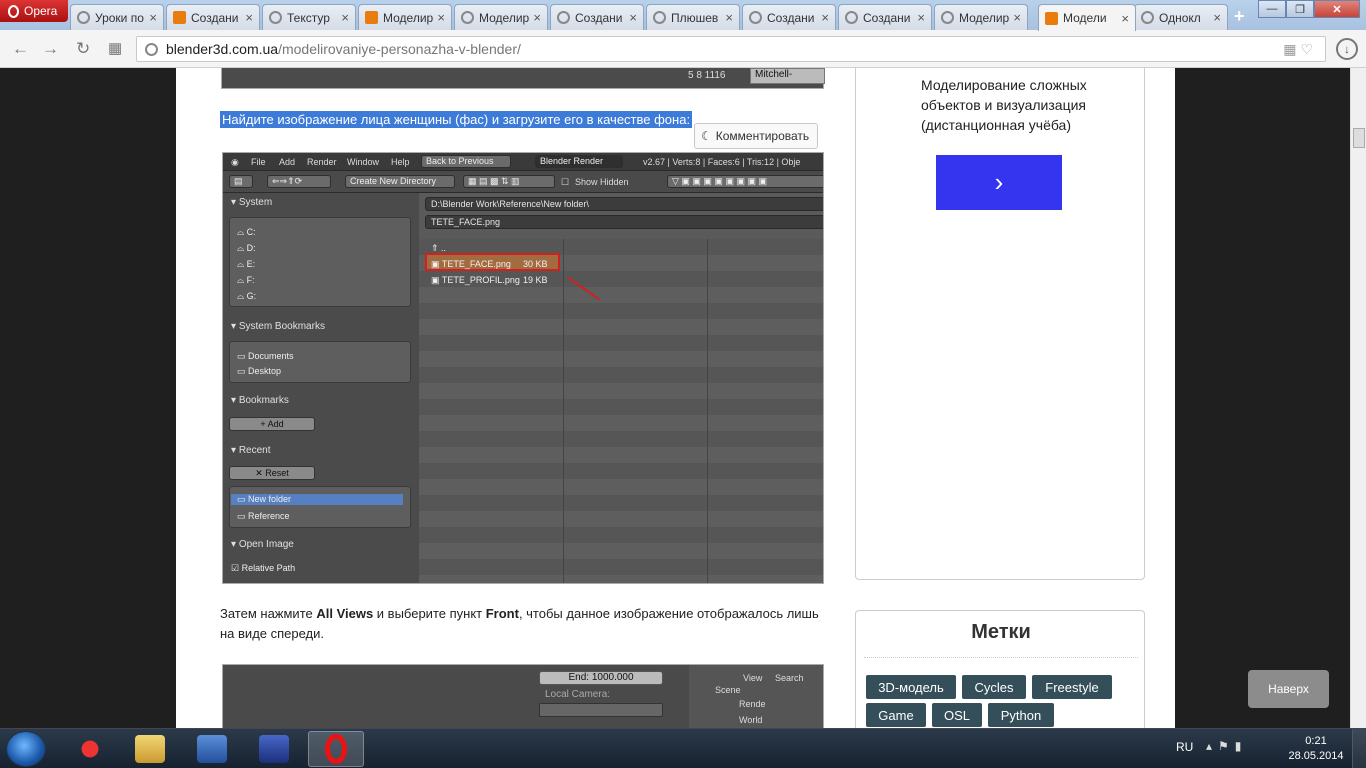  I want to click on tags-title: Метки, so click(1001, 632).